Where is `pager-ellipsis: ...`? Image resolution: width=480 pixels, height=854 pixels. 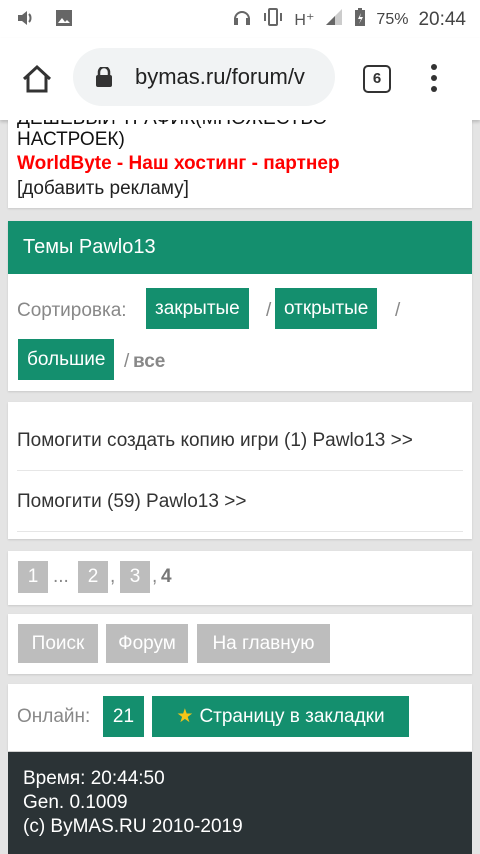
pager-ellipsis: ... is located at coordinates (61, 576).